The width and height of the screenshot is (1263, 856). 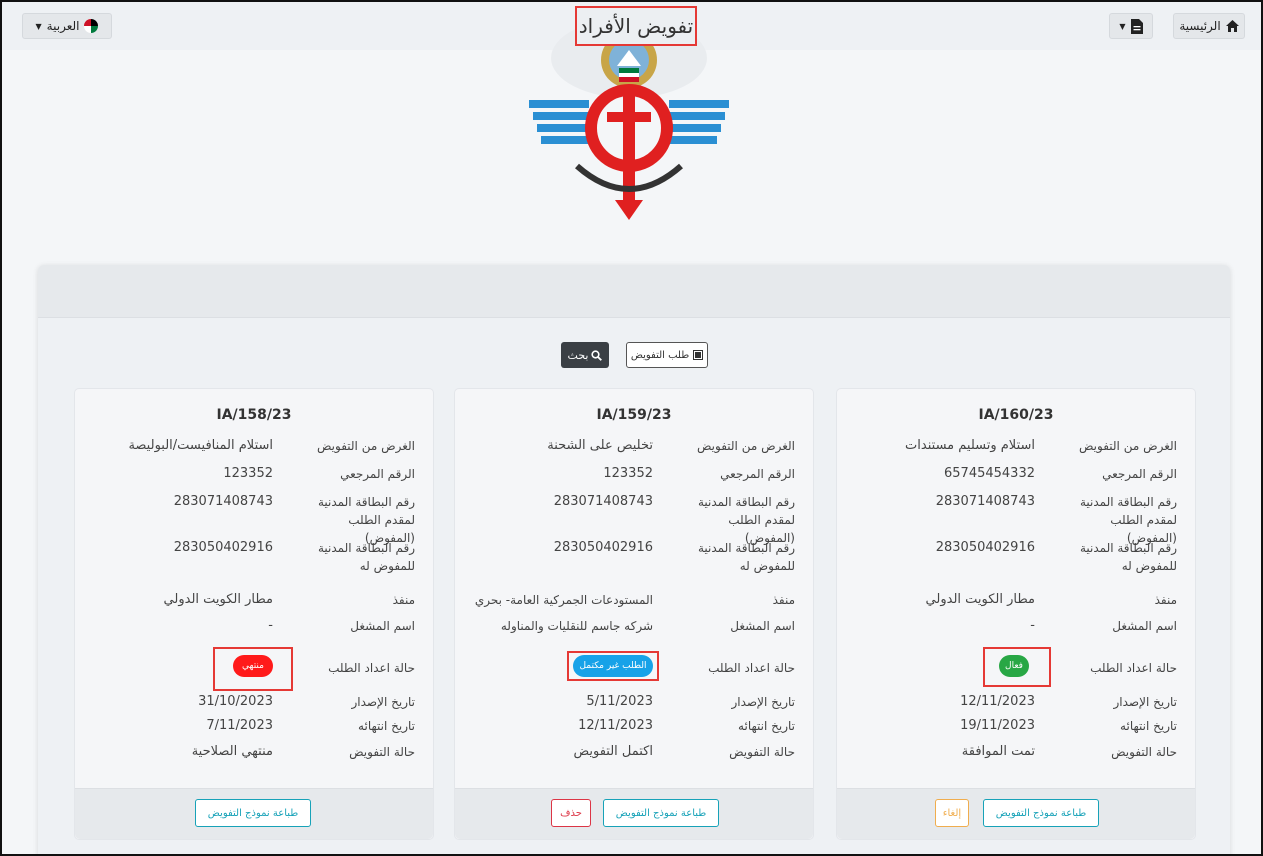 I want to click on value-issue-date: 12/11/2023, so click(x=997, y=701).